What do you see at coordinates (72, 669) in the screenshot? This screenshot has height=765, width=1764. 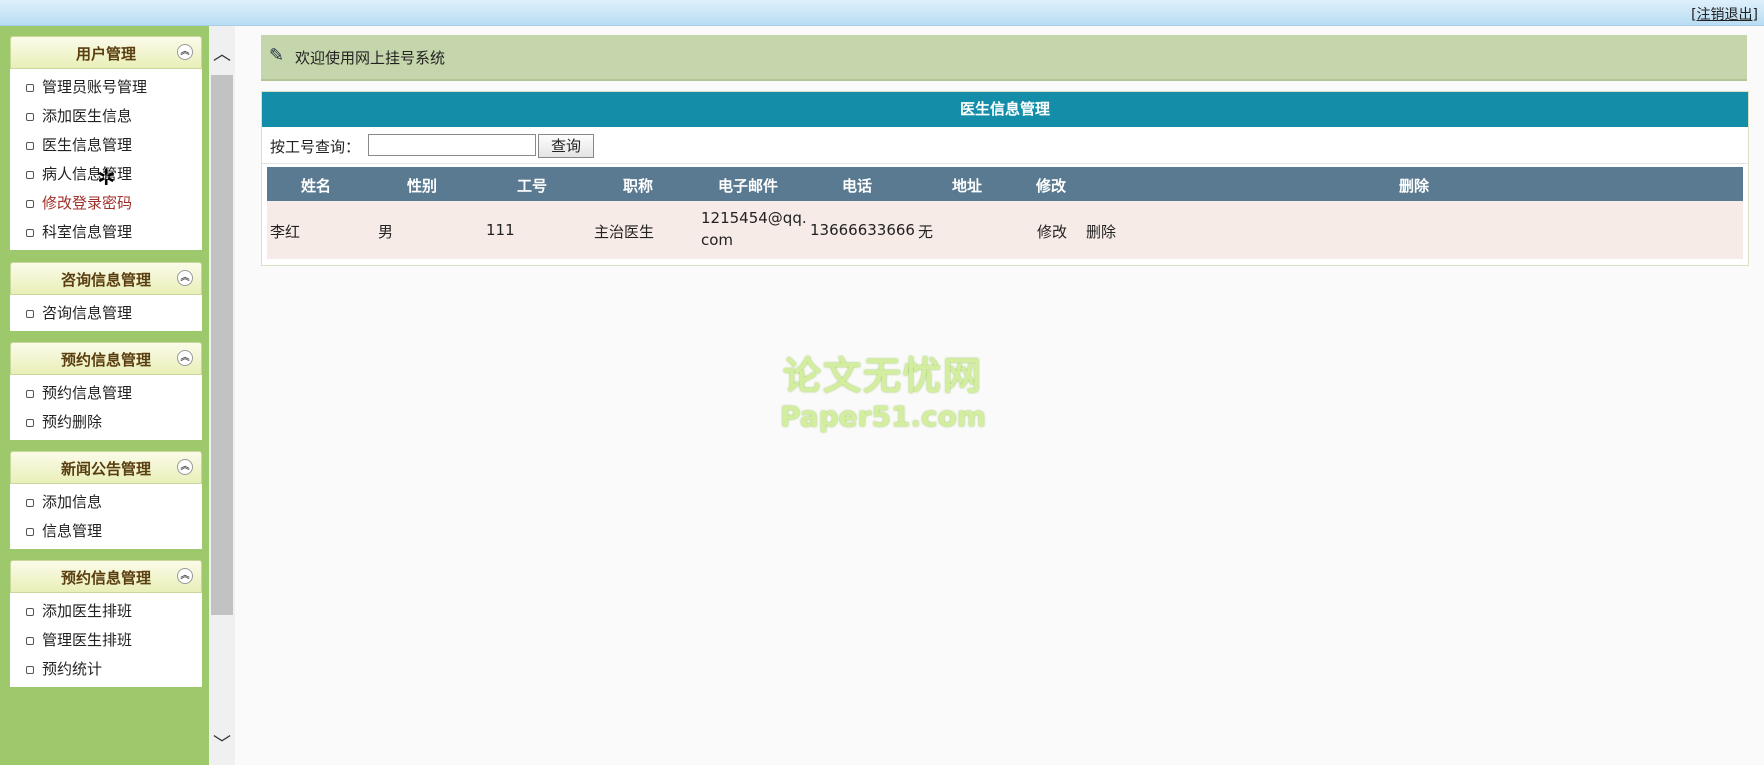 I see `sidebar-item-label: 预约统计` at bounding box center [72, 669].